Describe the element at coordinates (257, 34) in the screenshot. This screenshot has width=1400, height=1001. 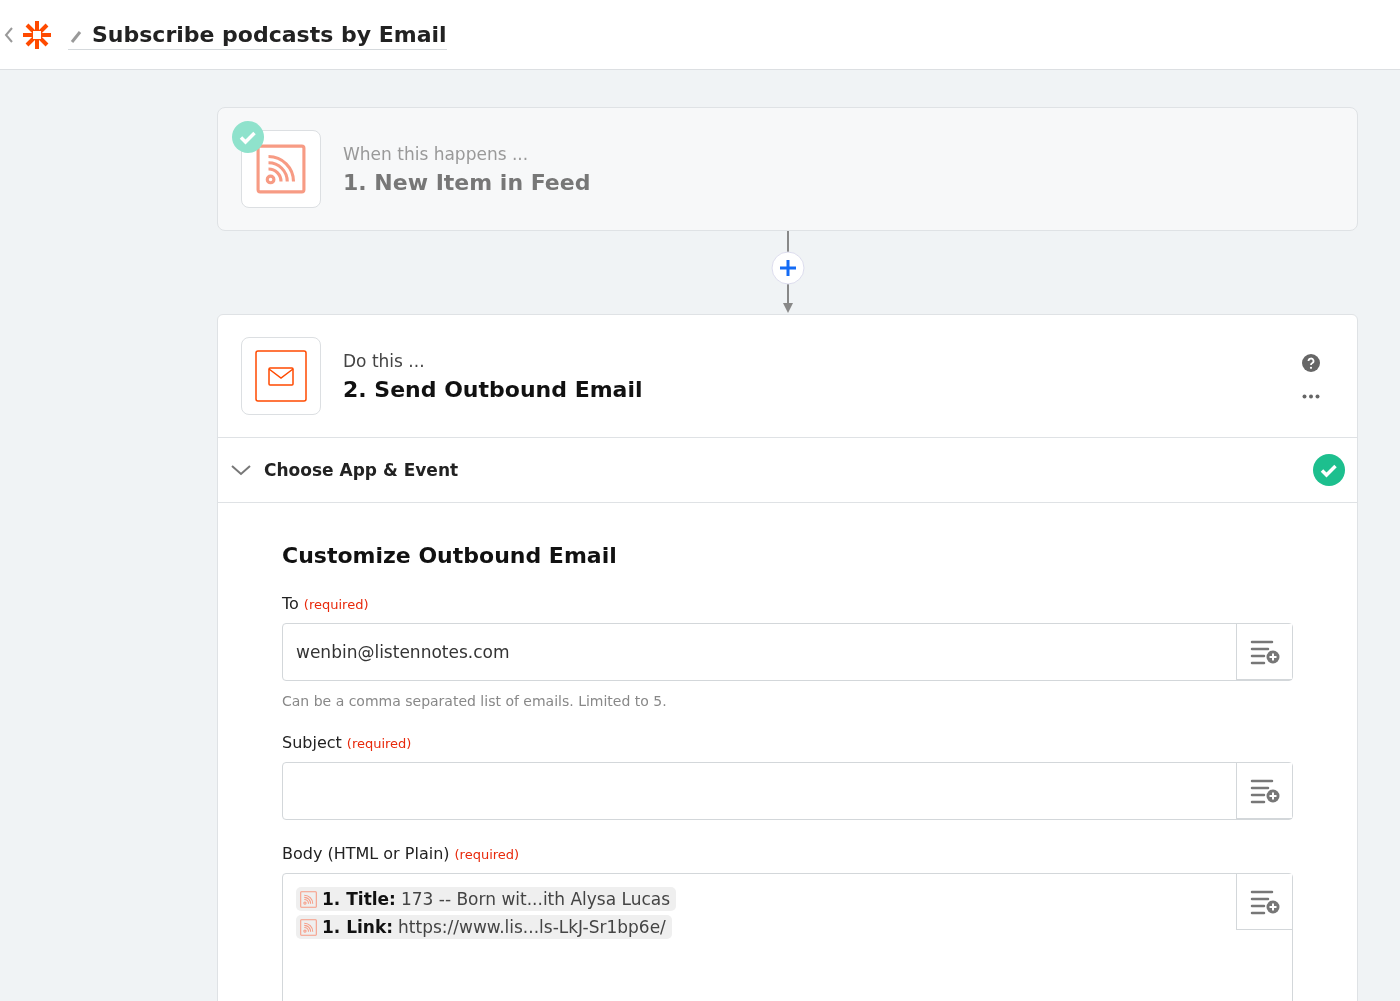
I see `zap-title: Subscribe podcasts by Email` at that location.